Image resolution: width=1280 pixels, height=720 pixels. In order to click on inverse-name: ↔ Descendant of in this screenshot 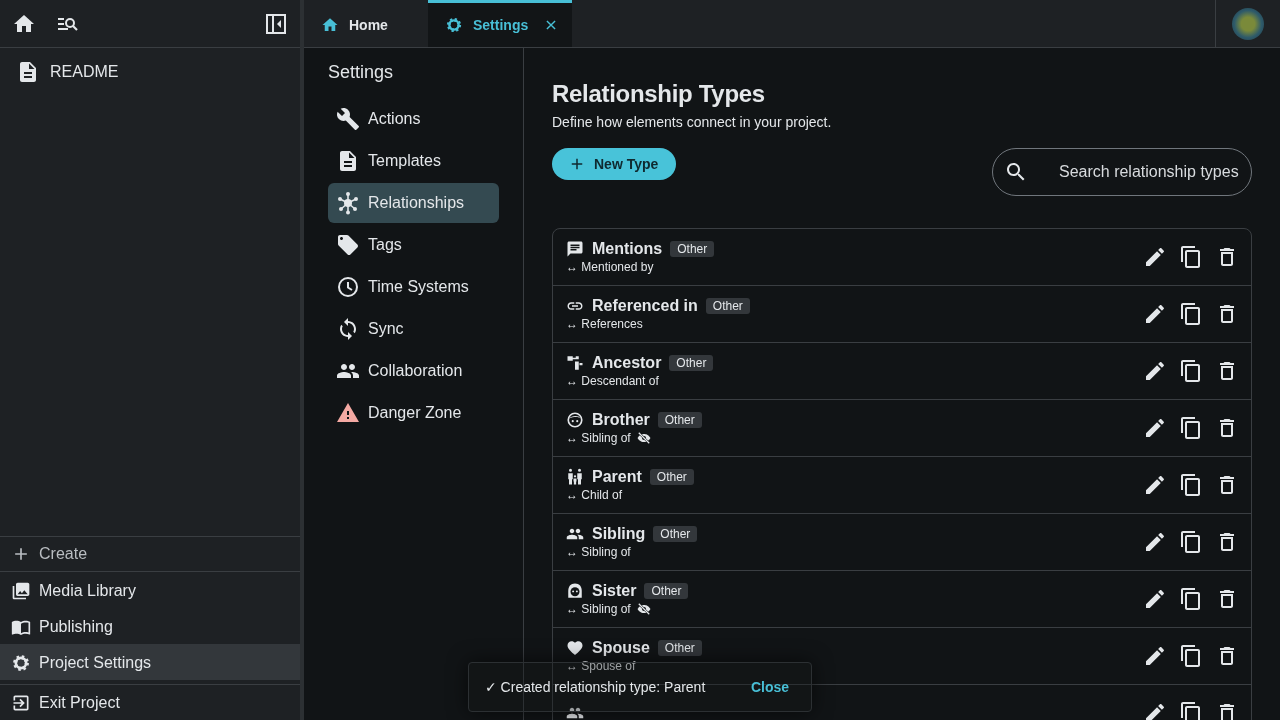, I will do `click(612, 381)`.